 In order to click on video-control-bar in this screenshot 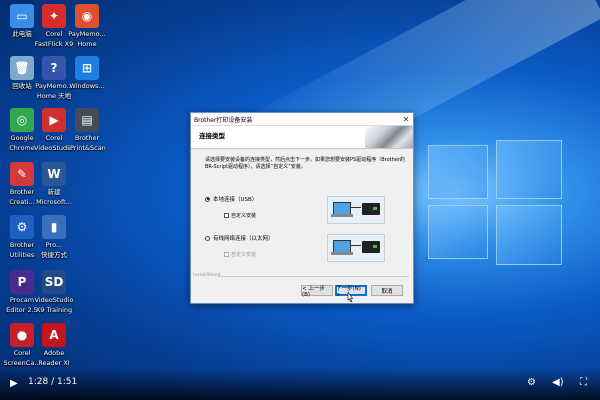, I will do `click(300, 384)`.